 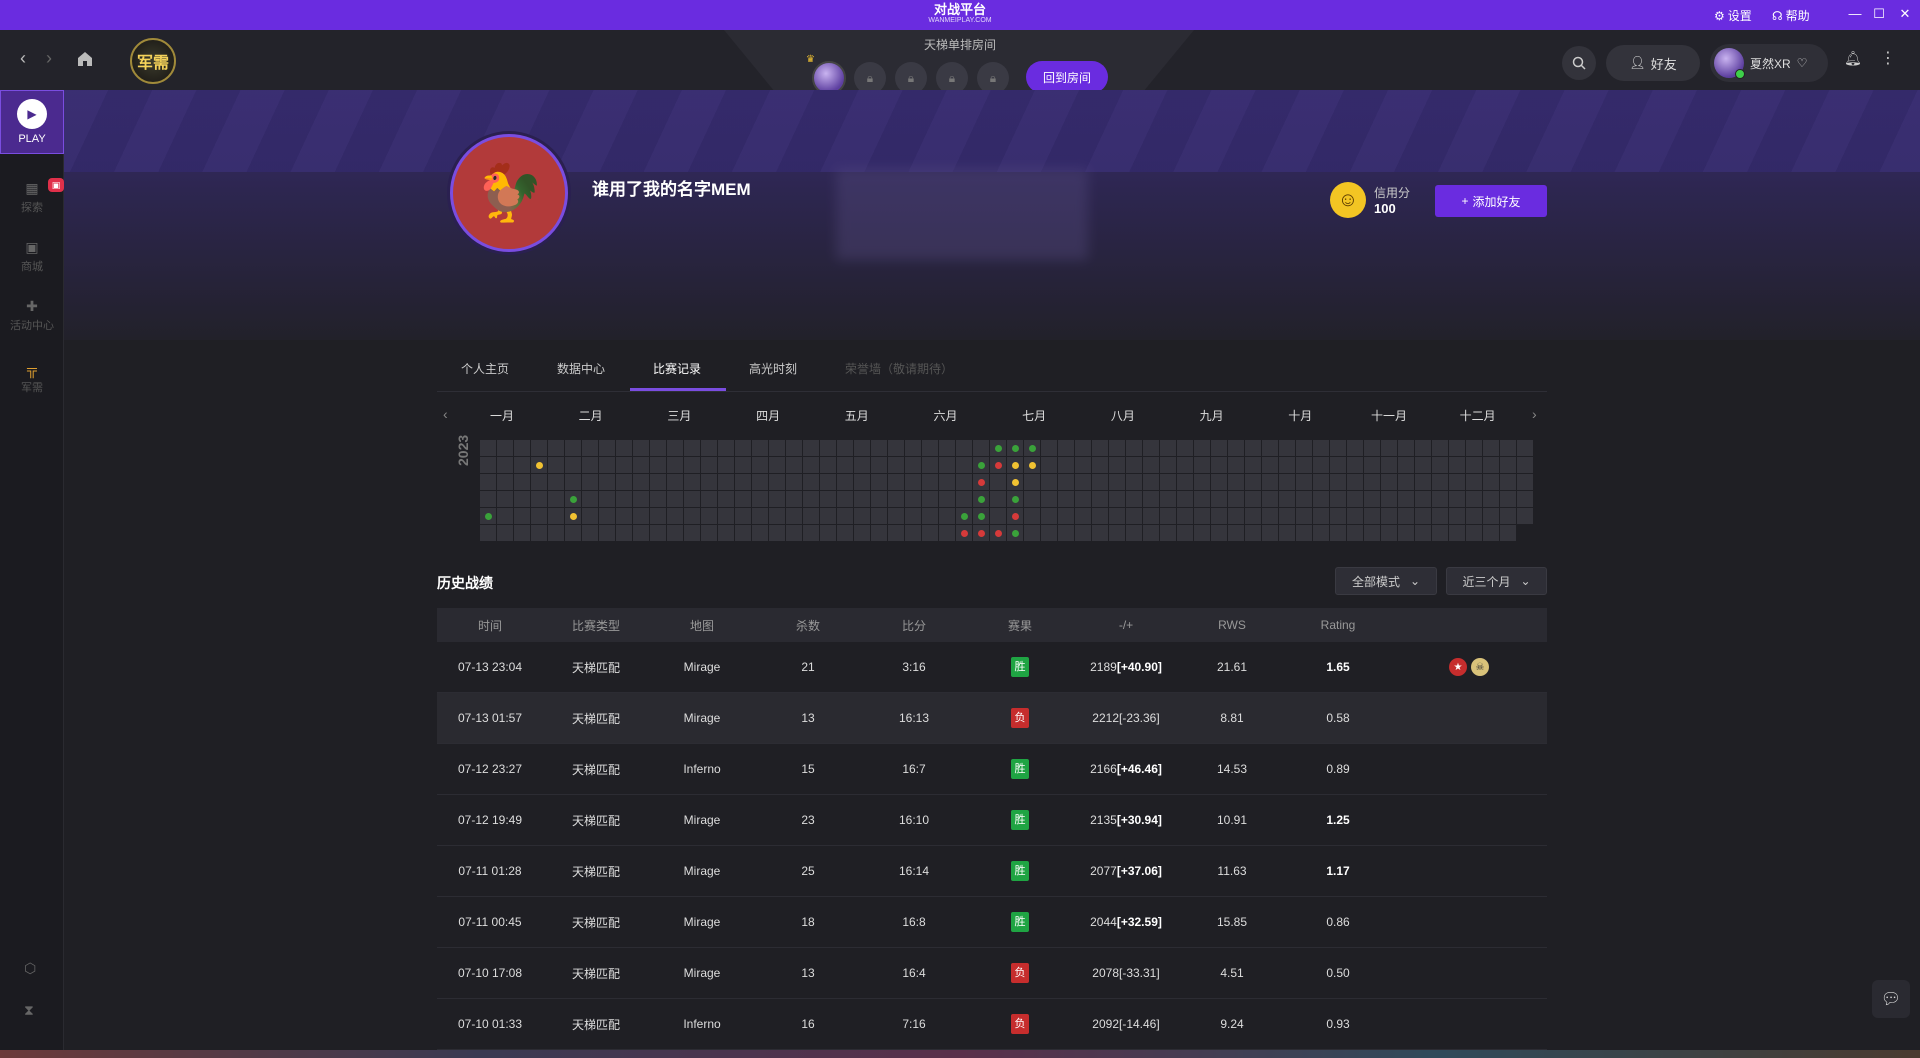 What do you see at coordinates (1791, 15) in the screenshot?
I see `help-button: ☊ 帮助` at bounding box center [1791, 15].